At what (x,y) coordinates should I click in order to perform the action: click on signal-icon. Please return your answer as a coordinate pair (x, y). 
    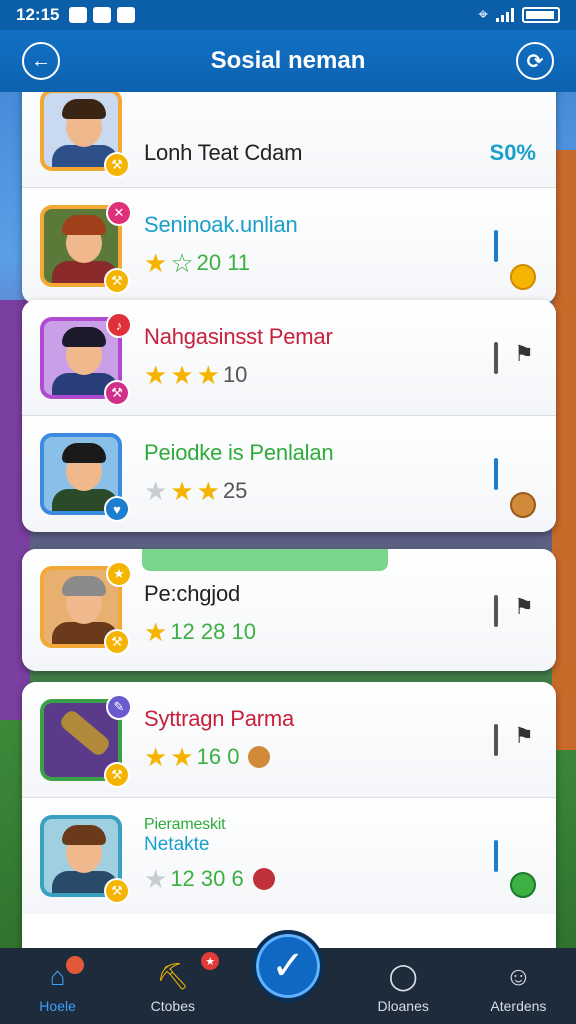
    Looking at the image, I should click on (505, 15).